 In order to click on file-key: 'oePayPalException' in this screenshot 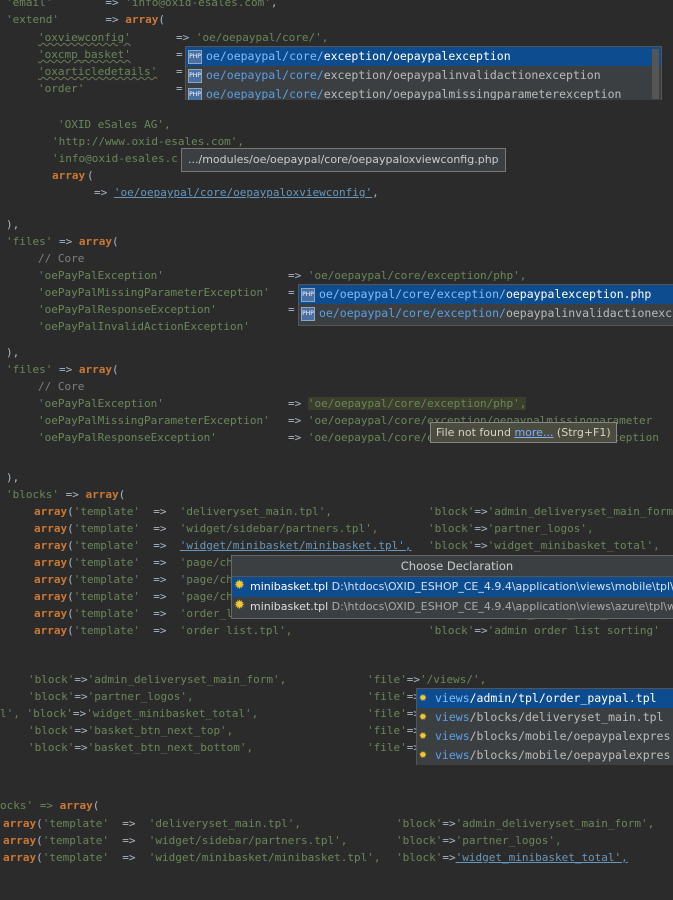, I will do `click(101, 275)`.